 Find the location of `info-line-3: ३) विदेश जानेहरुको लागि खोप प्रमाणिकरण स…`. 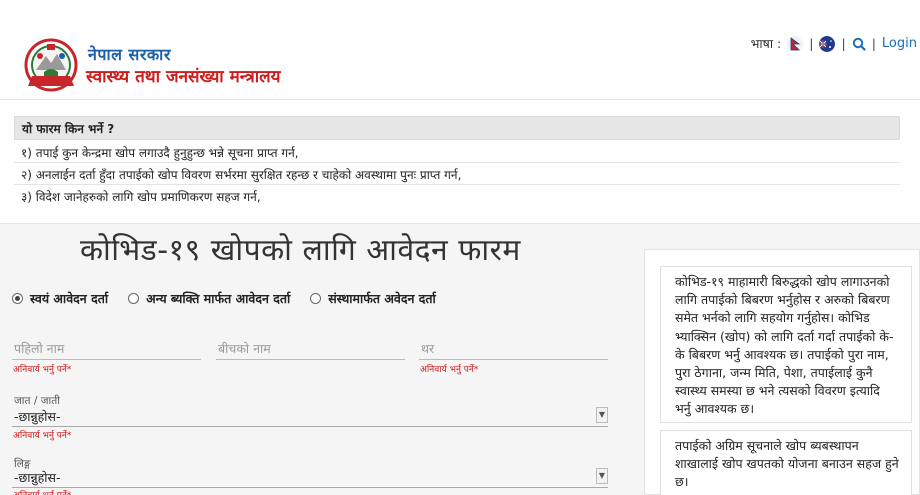

info-line-3: ३) विदेश जानेहरुको लागि खोप प्रमाणिकरण स… is located at coordinates (141, 197).